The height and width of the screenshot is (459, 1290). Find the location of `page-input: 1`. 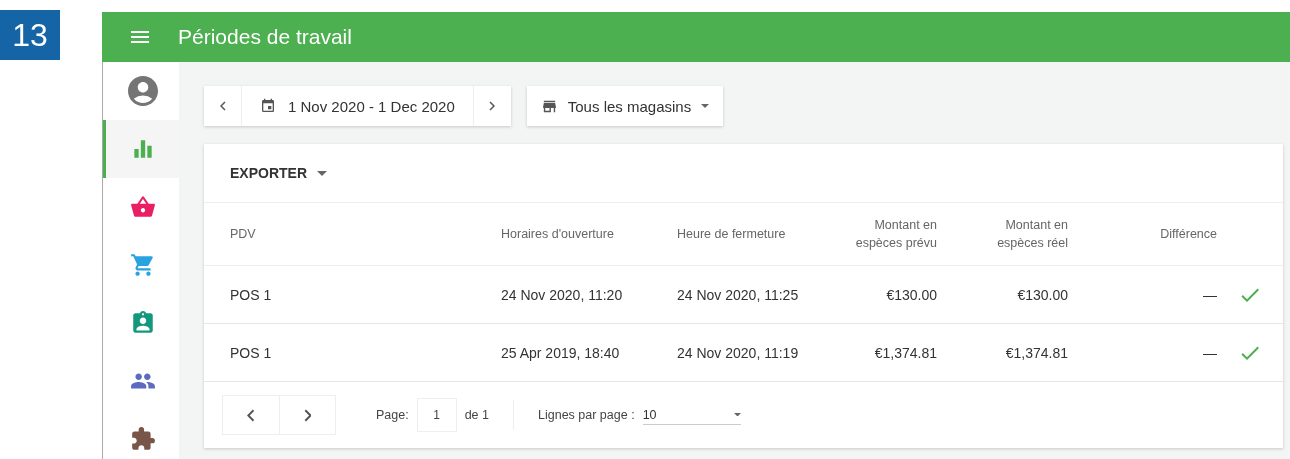

page-input: 1 is located at coordinates (436, 415).